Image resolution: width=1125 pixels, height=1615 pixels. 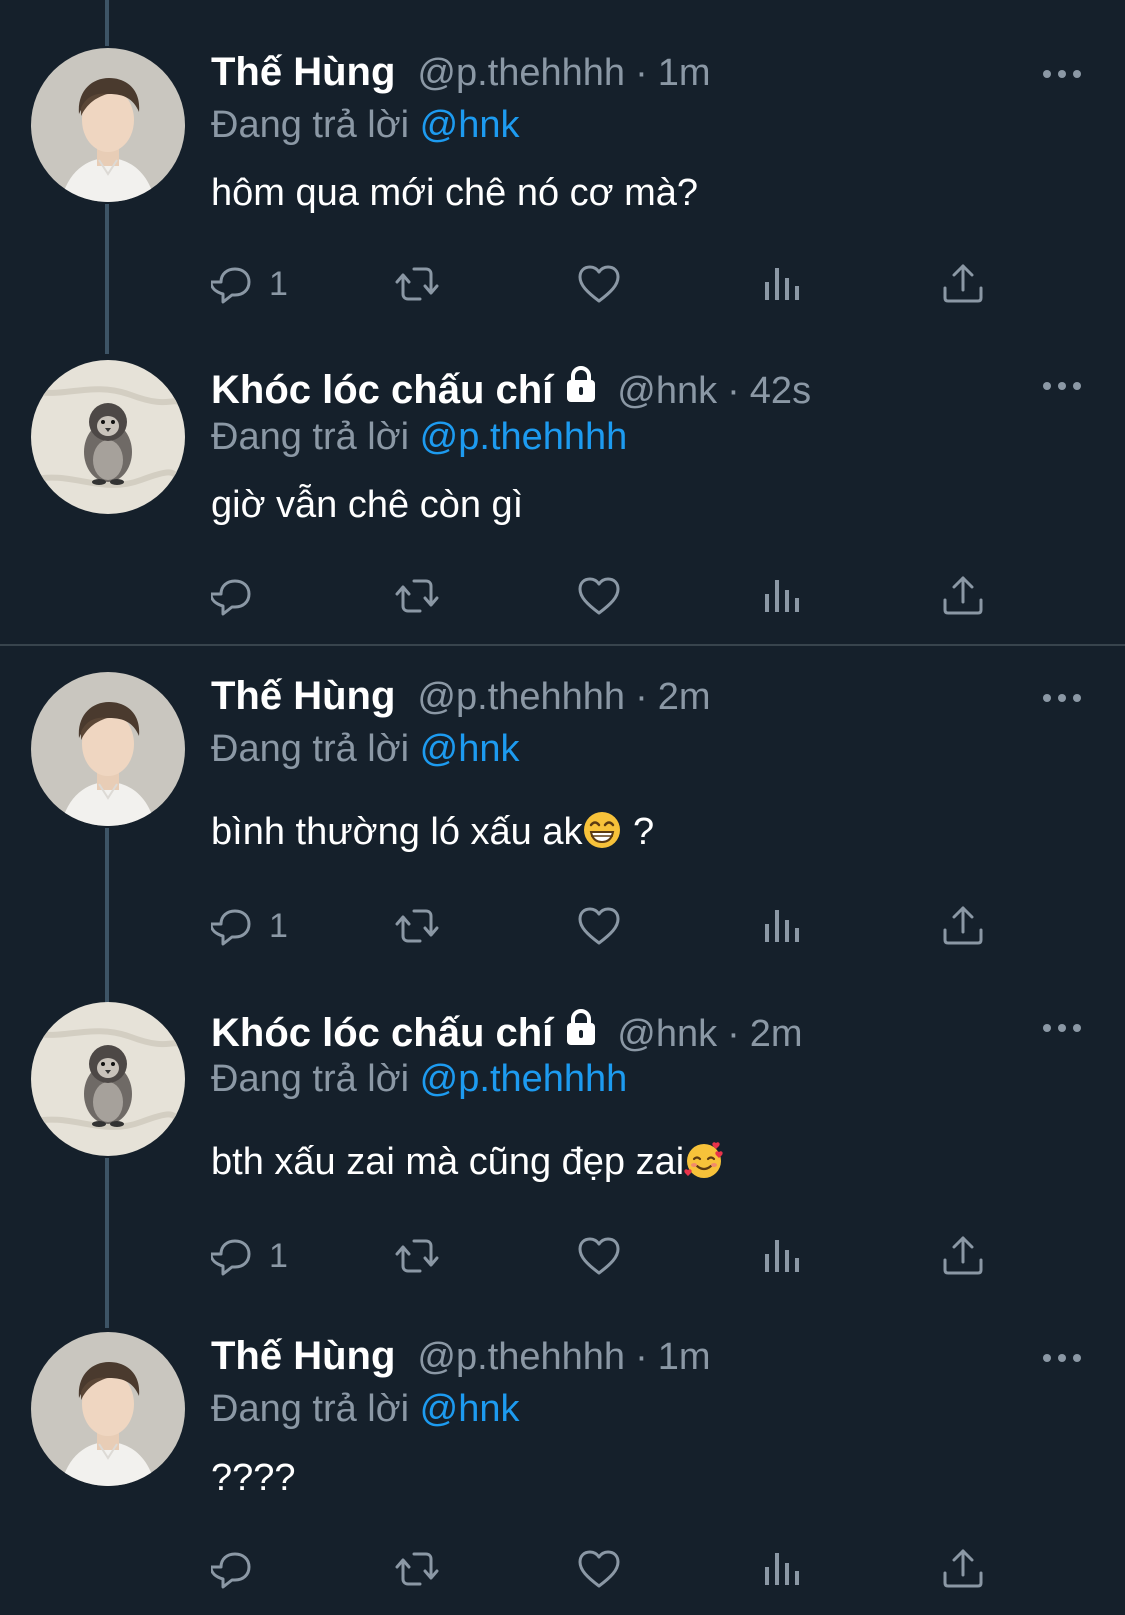 I want to click on views-icon, so click(x=782, y=1256).